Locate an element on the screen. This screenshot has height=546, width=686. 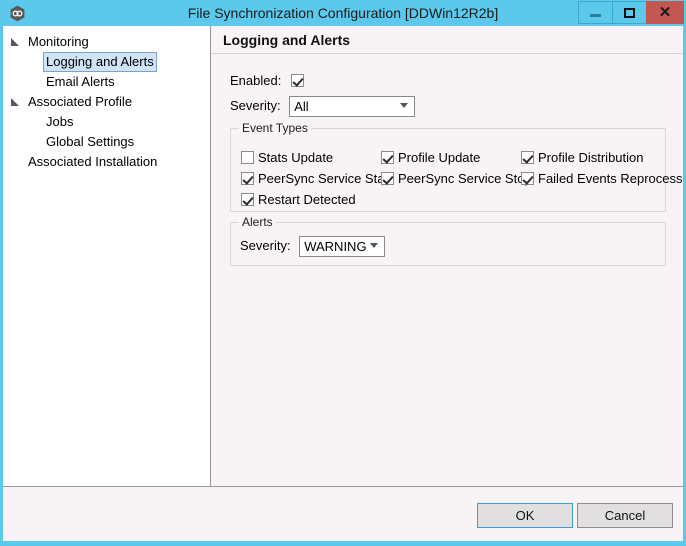
tree-item-logging-and-alerts: Logging and Alerts is located at coordinates (106, 62).